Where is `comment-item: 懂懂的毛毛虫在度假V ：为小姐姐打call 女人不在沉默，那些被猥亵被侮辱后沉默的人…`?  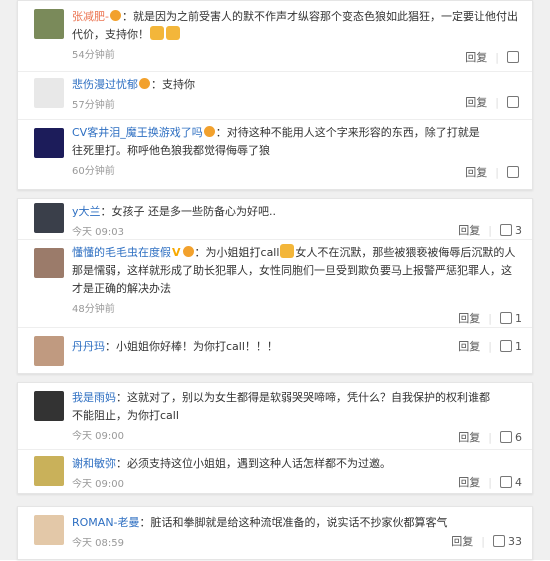
comment-item: 懂懂的毛毛虫在度假V ：为小姐姐打call 女人不在沉默，那些被猥亵被侮辱后沉默的人… is located at coordinates (275, 283).